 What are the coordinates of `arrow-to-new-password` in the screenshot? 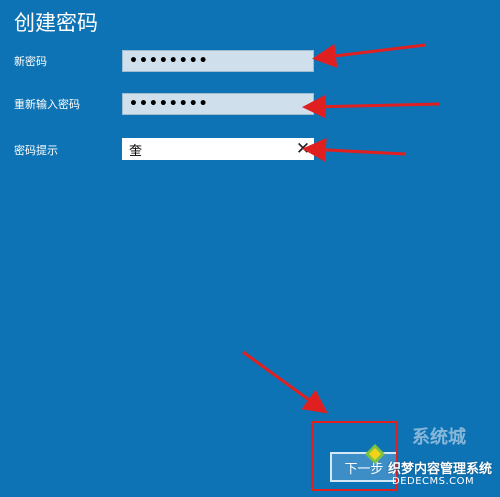 It's located at (369, 55).